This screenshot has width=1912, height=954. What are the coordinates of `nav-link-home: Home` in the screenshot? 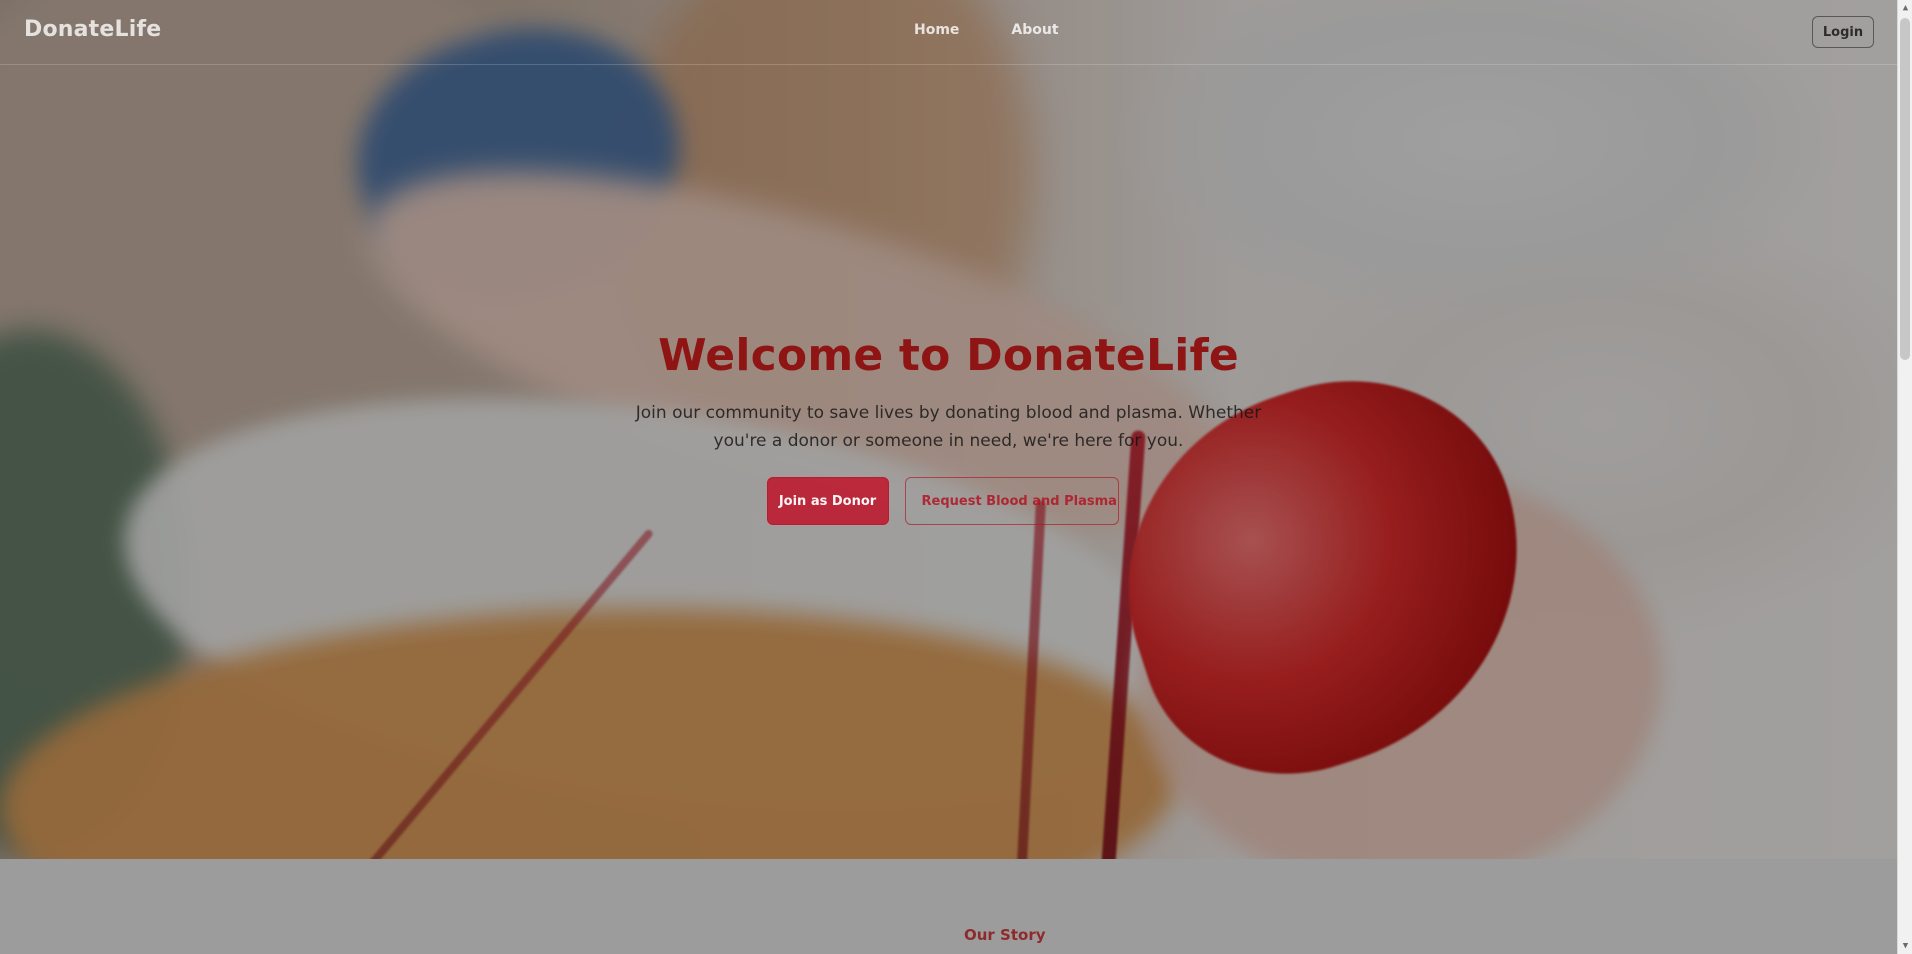 It's located at (936, 30).